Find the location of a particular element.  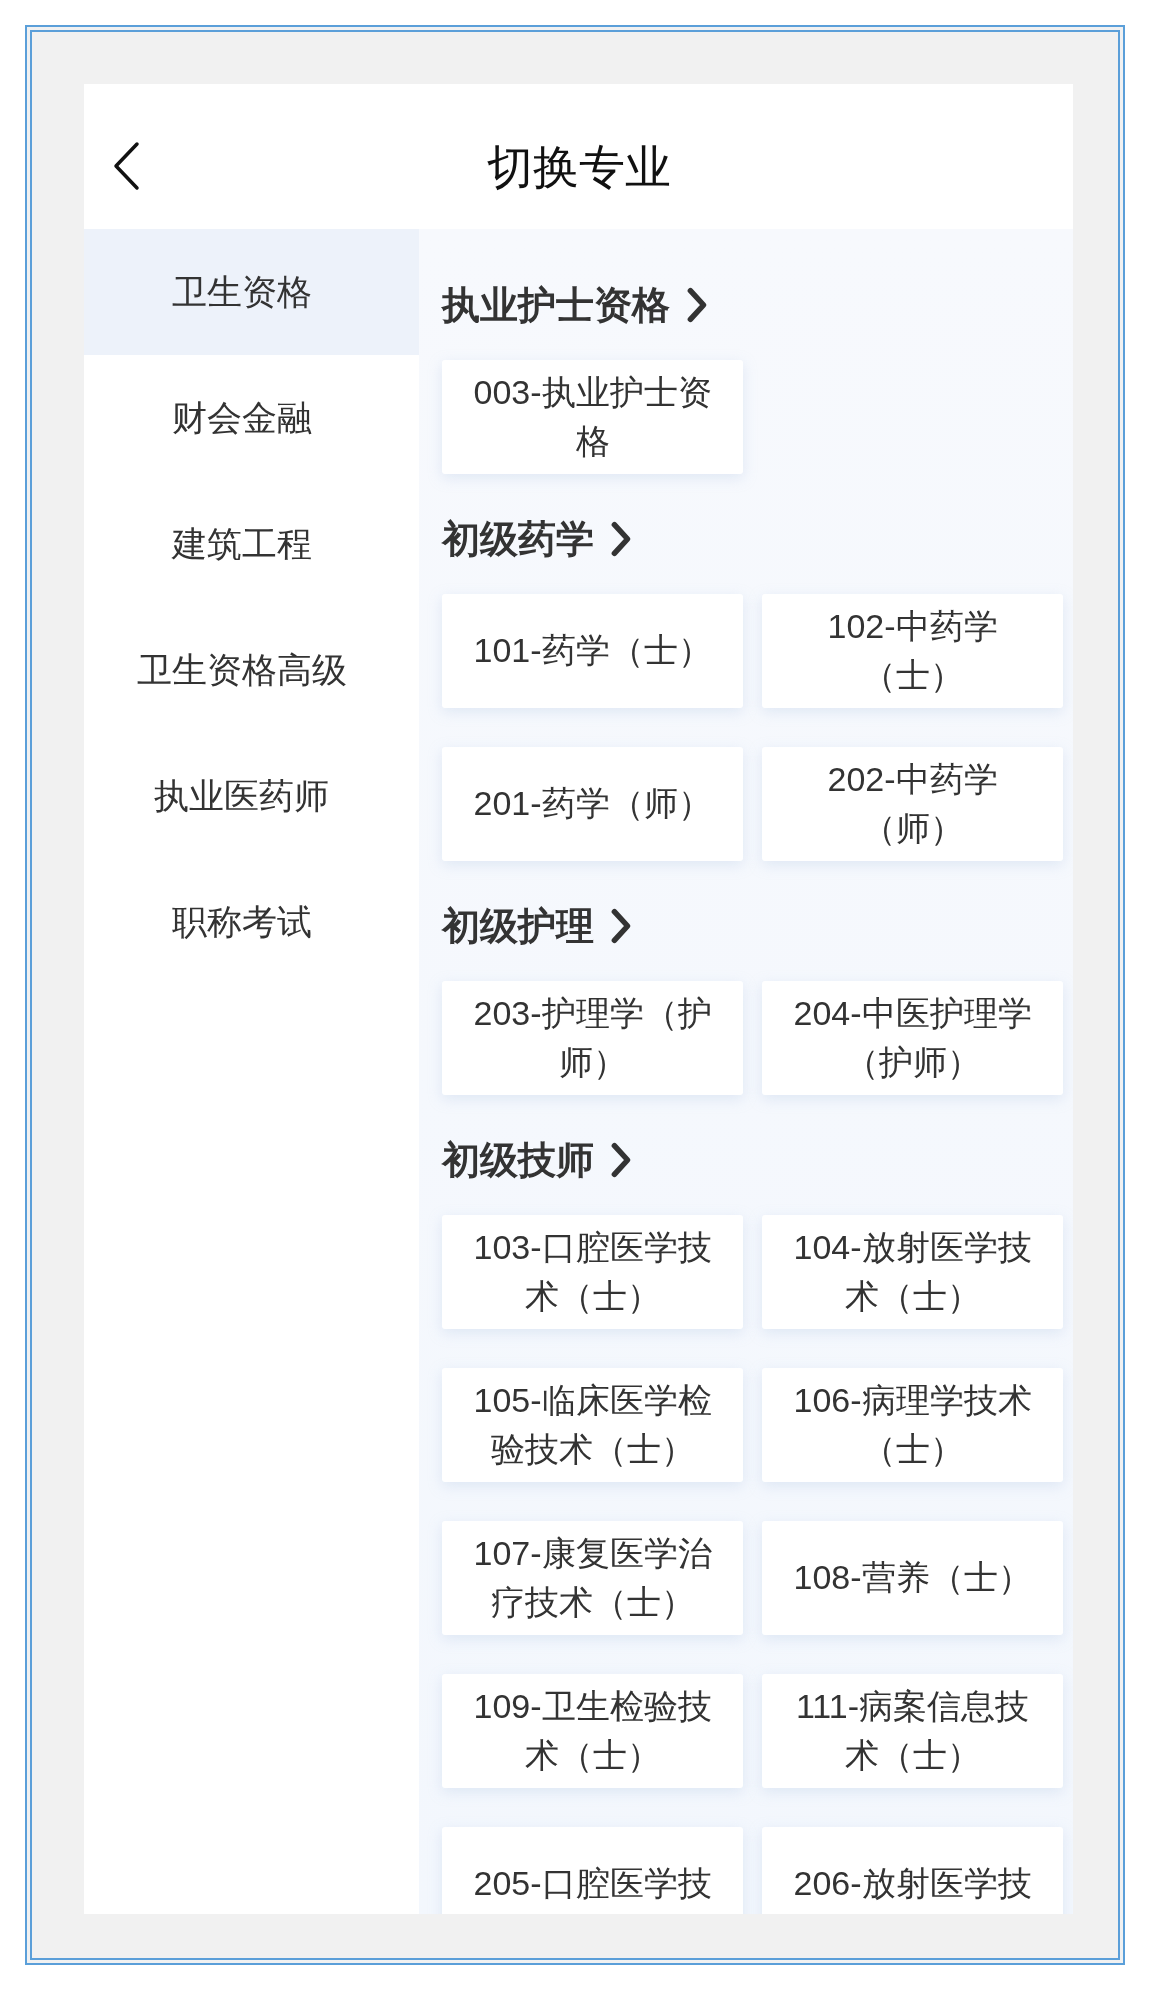

major-option: 203-护理学（护 师） is located at coordinates (592, 1038).